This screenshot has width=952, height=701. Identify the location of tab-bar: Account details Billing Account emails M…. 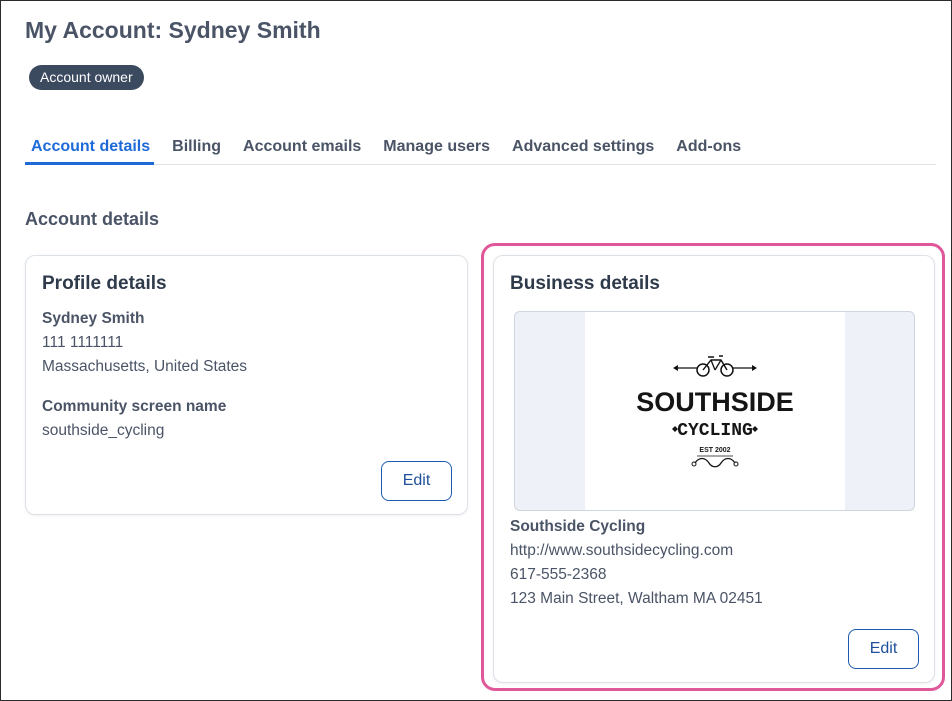
(480, 146).